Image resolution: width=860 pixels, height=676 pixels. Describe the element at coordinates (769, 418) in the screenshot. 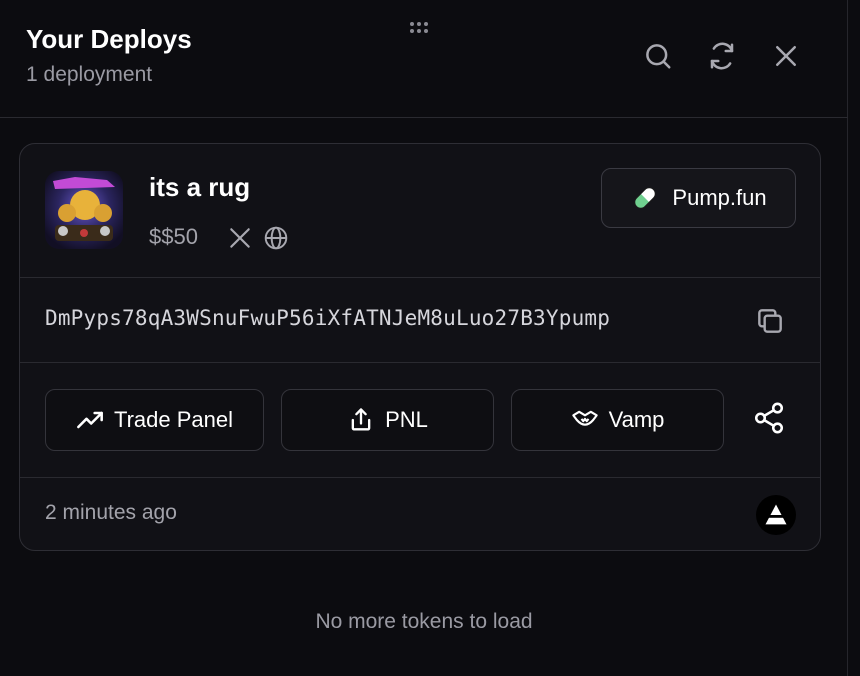

I see `share-icon` at that location.